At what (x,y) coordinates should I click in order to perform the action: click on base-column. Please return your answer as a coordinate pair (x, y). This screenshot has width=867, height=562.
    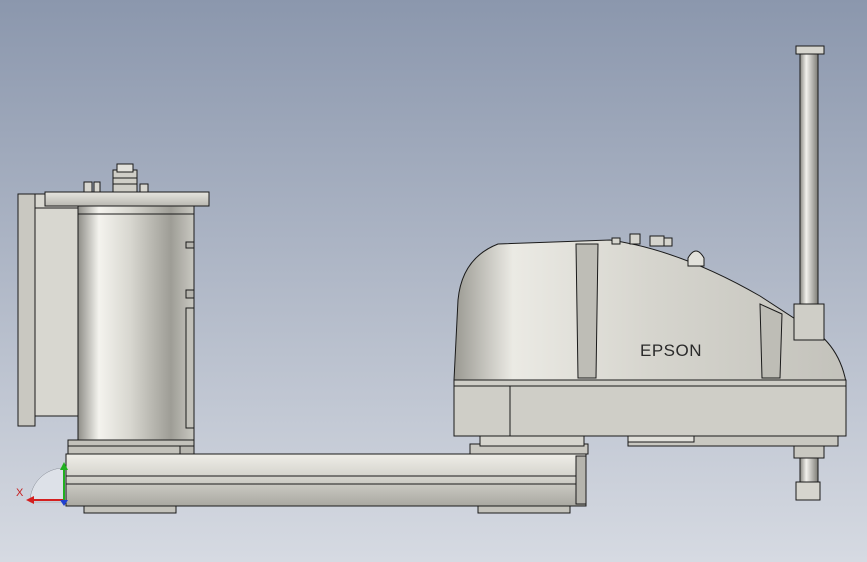
    Looking at the image, I should click on (113, 309).